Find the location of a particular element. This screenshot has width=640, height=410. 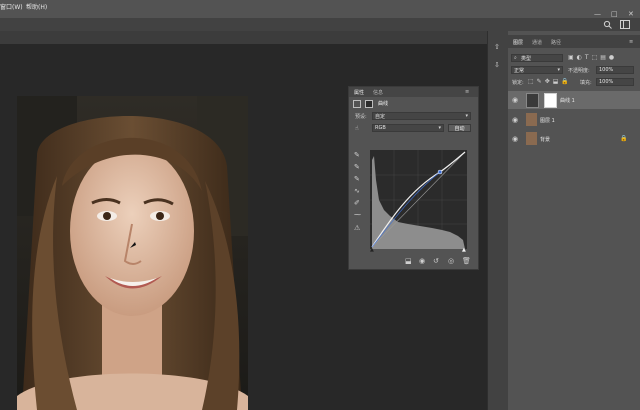

search-icon is located at coordinates (607, 24).